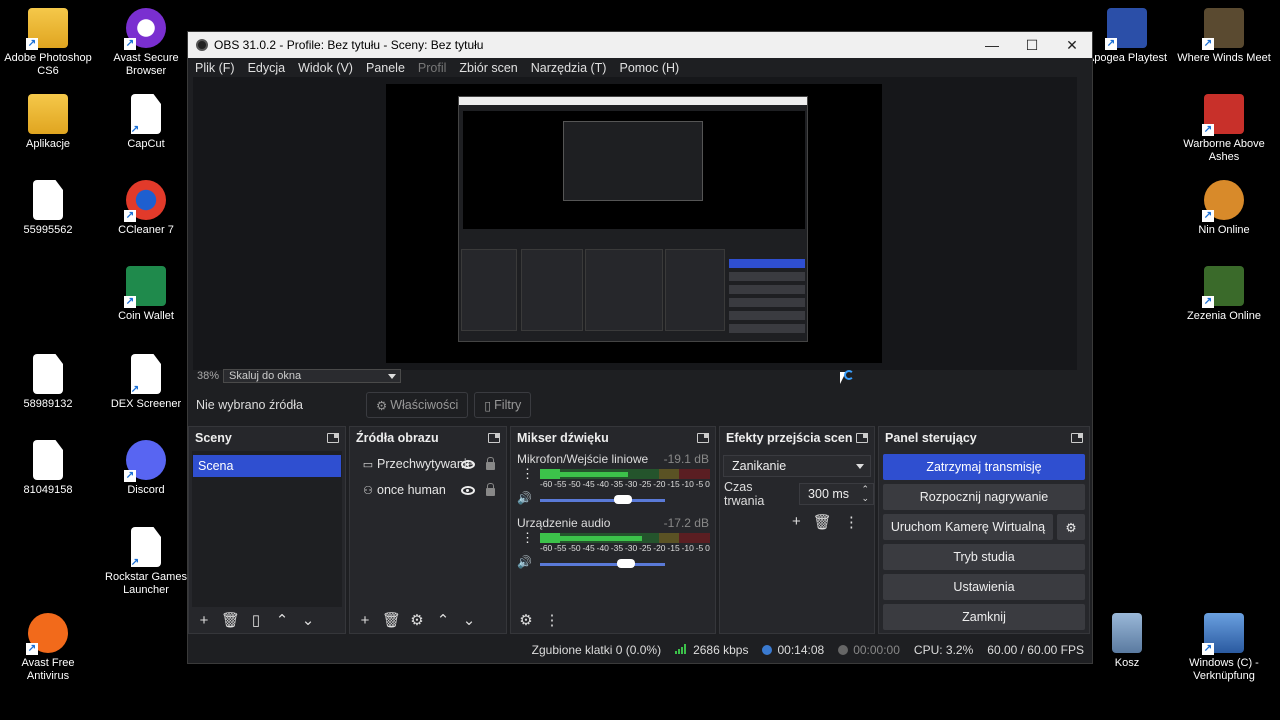 The width and height of the screenshot is (1280, 720). Describe the element at coordinates (526, 620) in the screenshot. I see `advanced-audio-gear-icon: ⚙` at that location.